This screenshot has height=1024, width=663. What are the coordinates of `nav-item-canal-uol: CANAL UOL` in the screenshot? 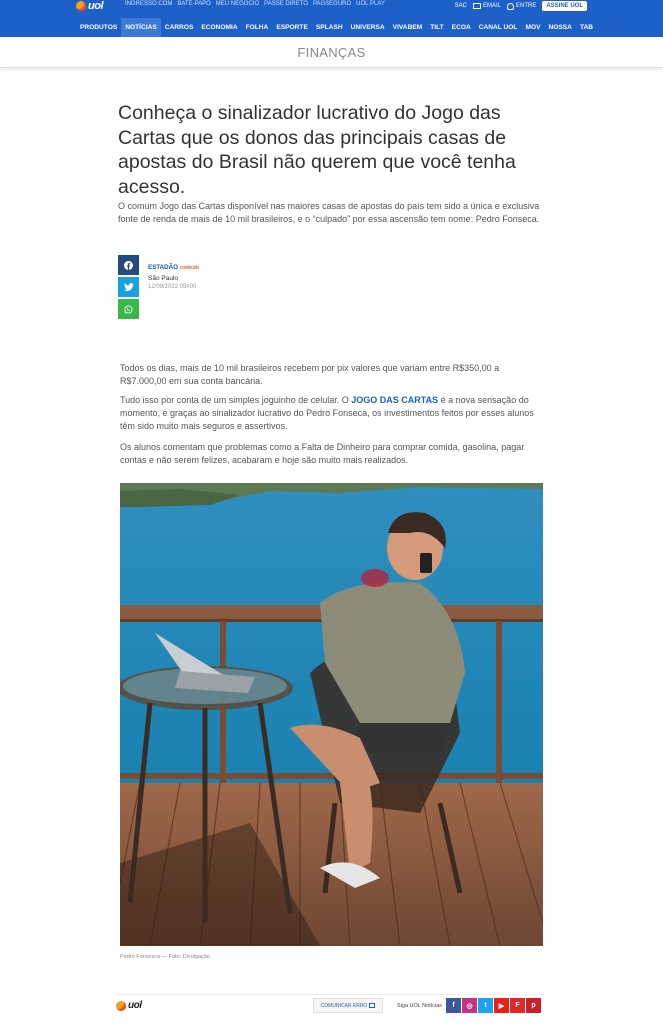 It's located at (498, 27).